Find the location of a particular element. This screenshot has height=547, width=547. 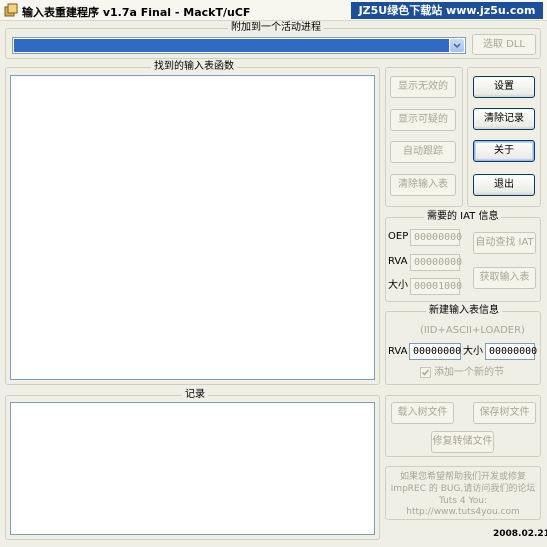

new-import-rva-label: RVA is located at coordinates (398, 351).